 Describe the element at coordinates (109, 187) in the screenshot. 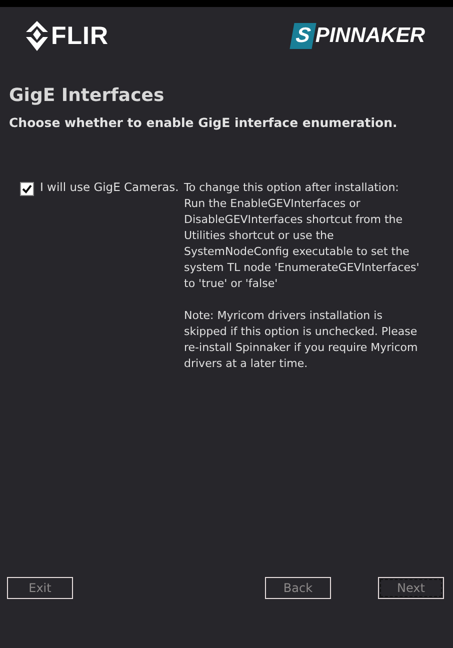

I see `checkbox-label: I will use GigE Cameras.` at that location.